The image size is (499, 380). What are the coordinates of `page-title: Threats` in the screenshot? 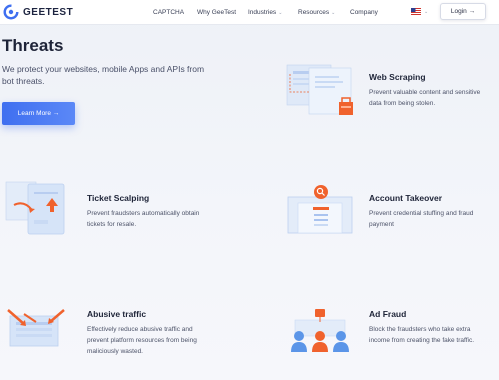 It's located at (33, 45).